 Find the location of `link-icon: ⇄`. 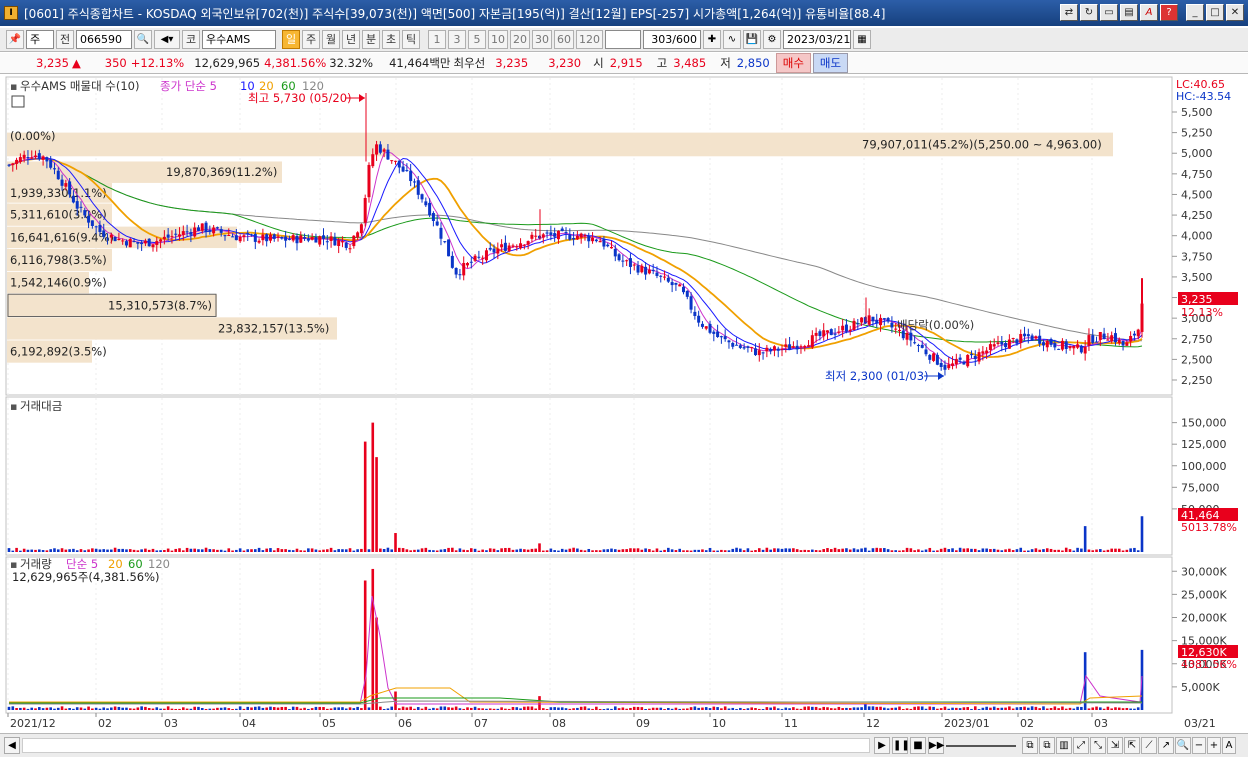

link-icon: ⇄ is located at coordinates (1069, 12).